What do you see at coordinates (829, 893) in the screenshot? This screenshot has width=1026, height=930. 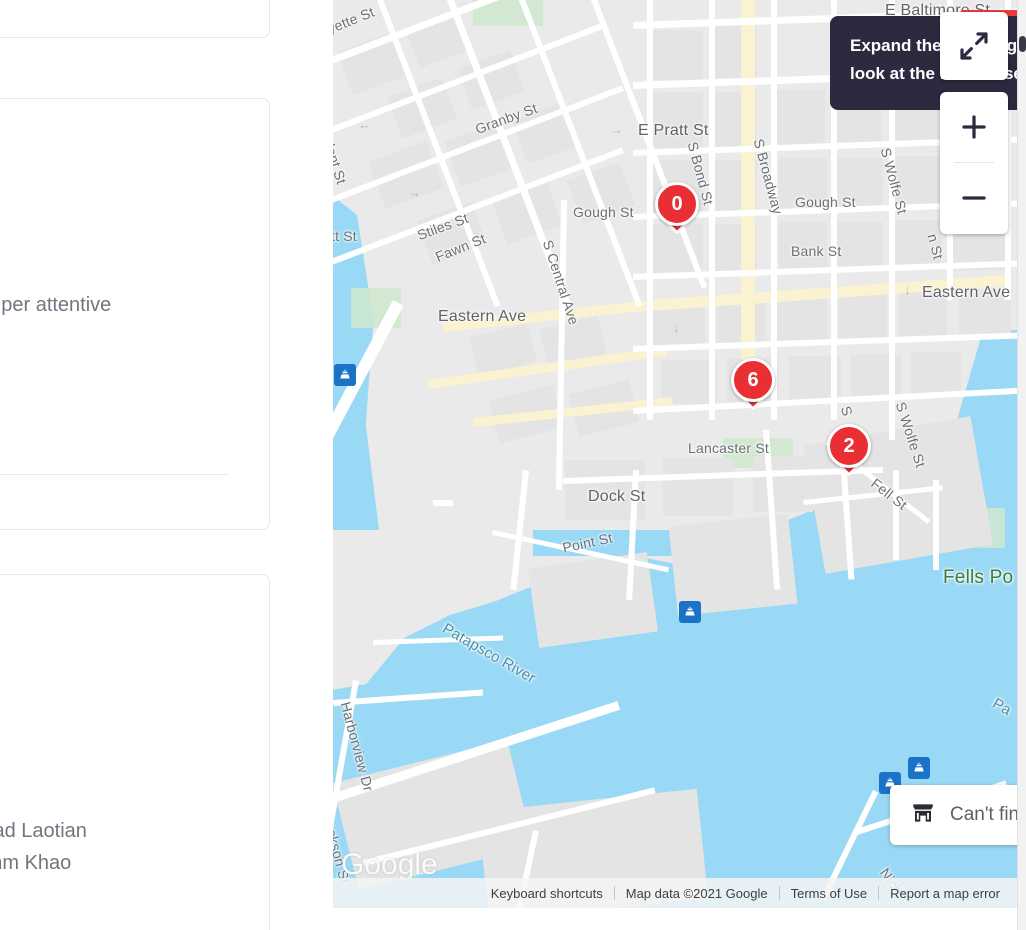 I see `terms-of-use-link: Terms of Use` at bounding box center [829, 893].